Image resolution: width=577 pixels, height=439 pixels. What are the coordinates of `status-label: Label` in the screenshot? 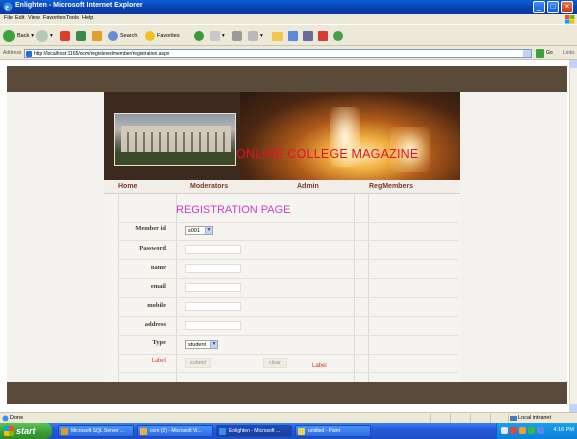 It's located at (319, 366).